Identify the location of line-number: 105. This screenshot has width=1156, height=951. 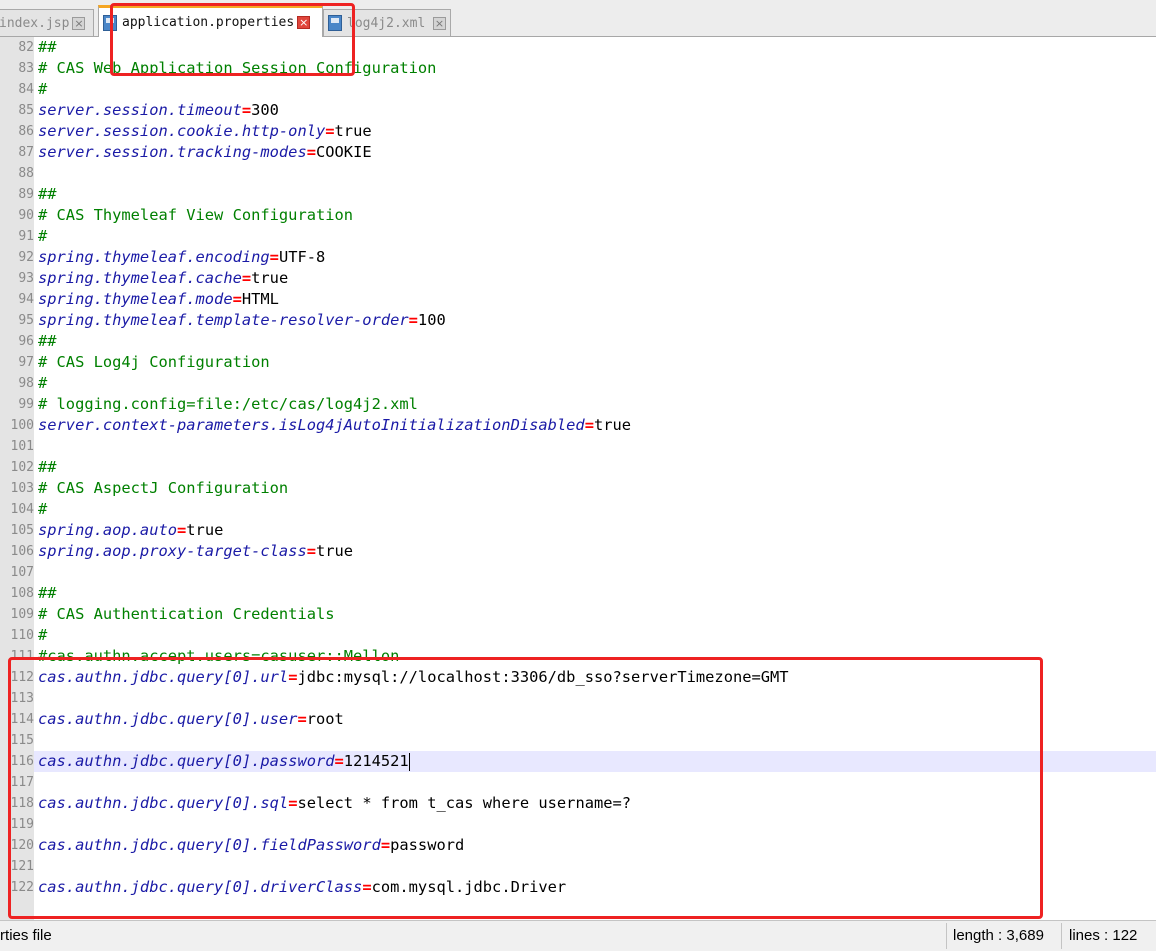
(17, 530).